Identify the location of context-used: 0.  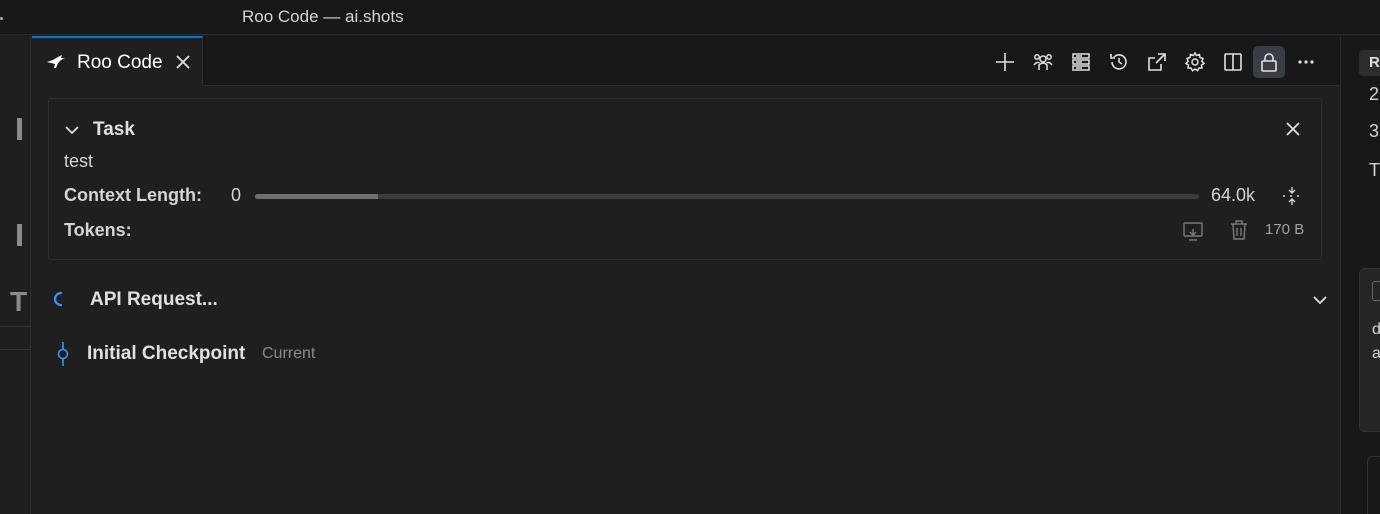
(236, 195).